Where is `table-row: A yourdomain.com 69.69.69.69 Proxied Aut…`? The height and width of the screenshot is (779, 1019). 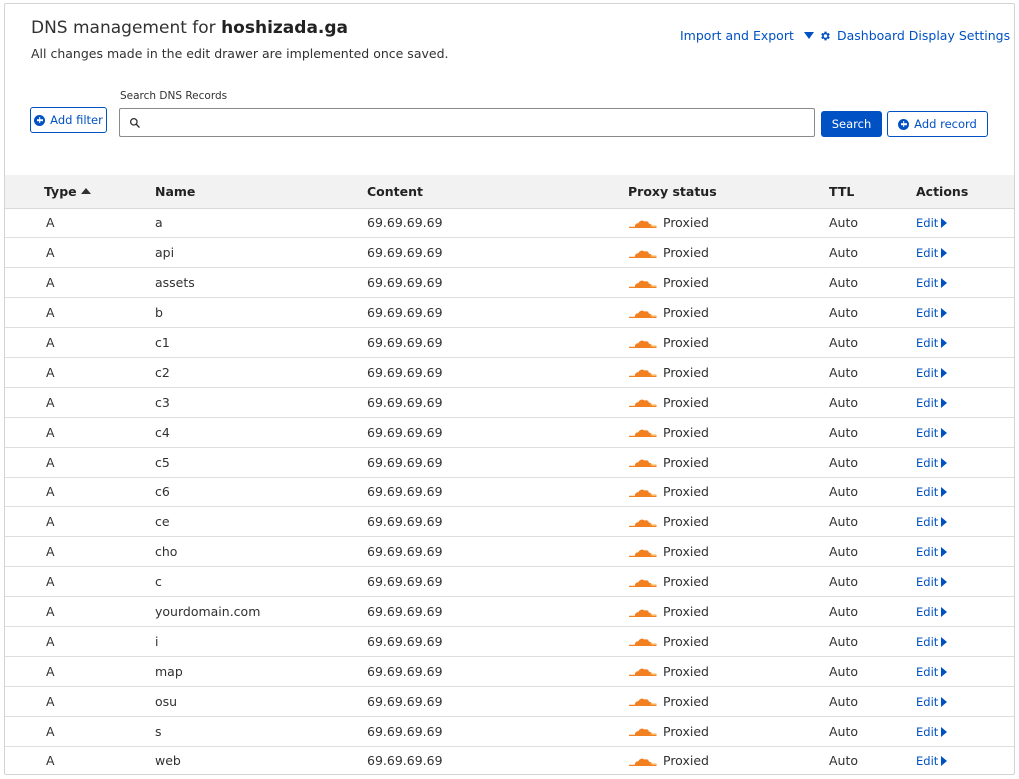 table-row: A yourdomain.com 69.69.69.69 Proxied Aut… is located at coordinates (509, 611).